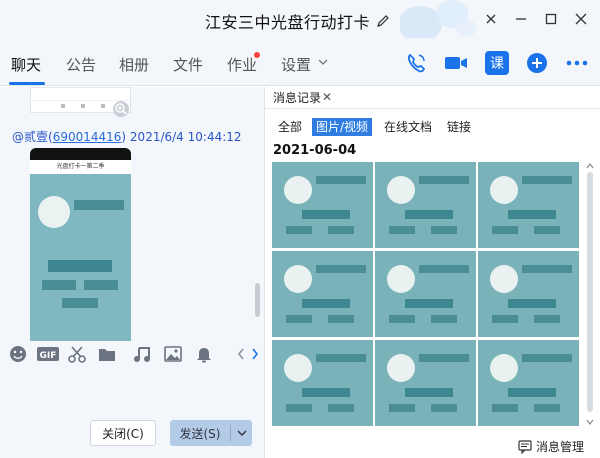 The height and width of the screenshot is (458, 600). I want to click on notification-dot, so click(257, 55).